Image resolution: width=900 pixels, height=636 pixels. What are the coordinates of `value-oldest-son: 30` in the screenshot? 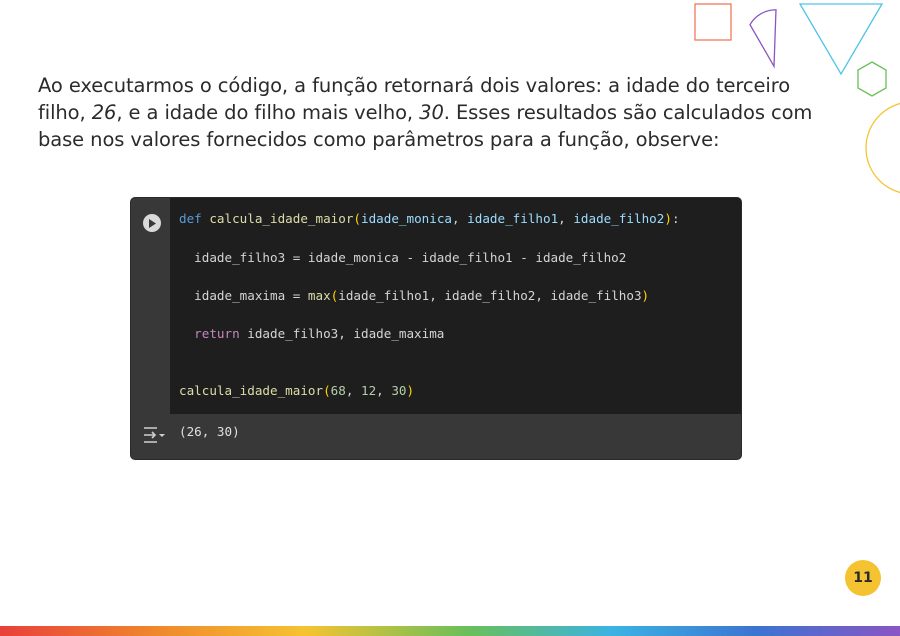 It's located at (431, 112).